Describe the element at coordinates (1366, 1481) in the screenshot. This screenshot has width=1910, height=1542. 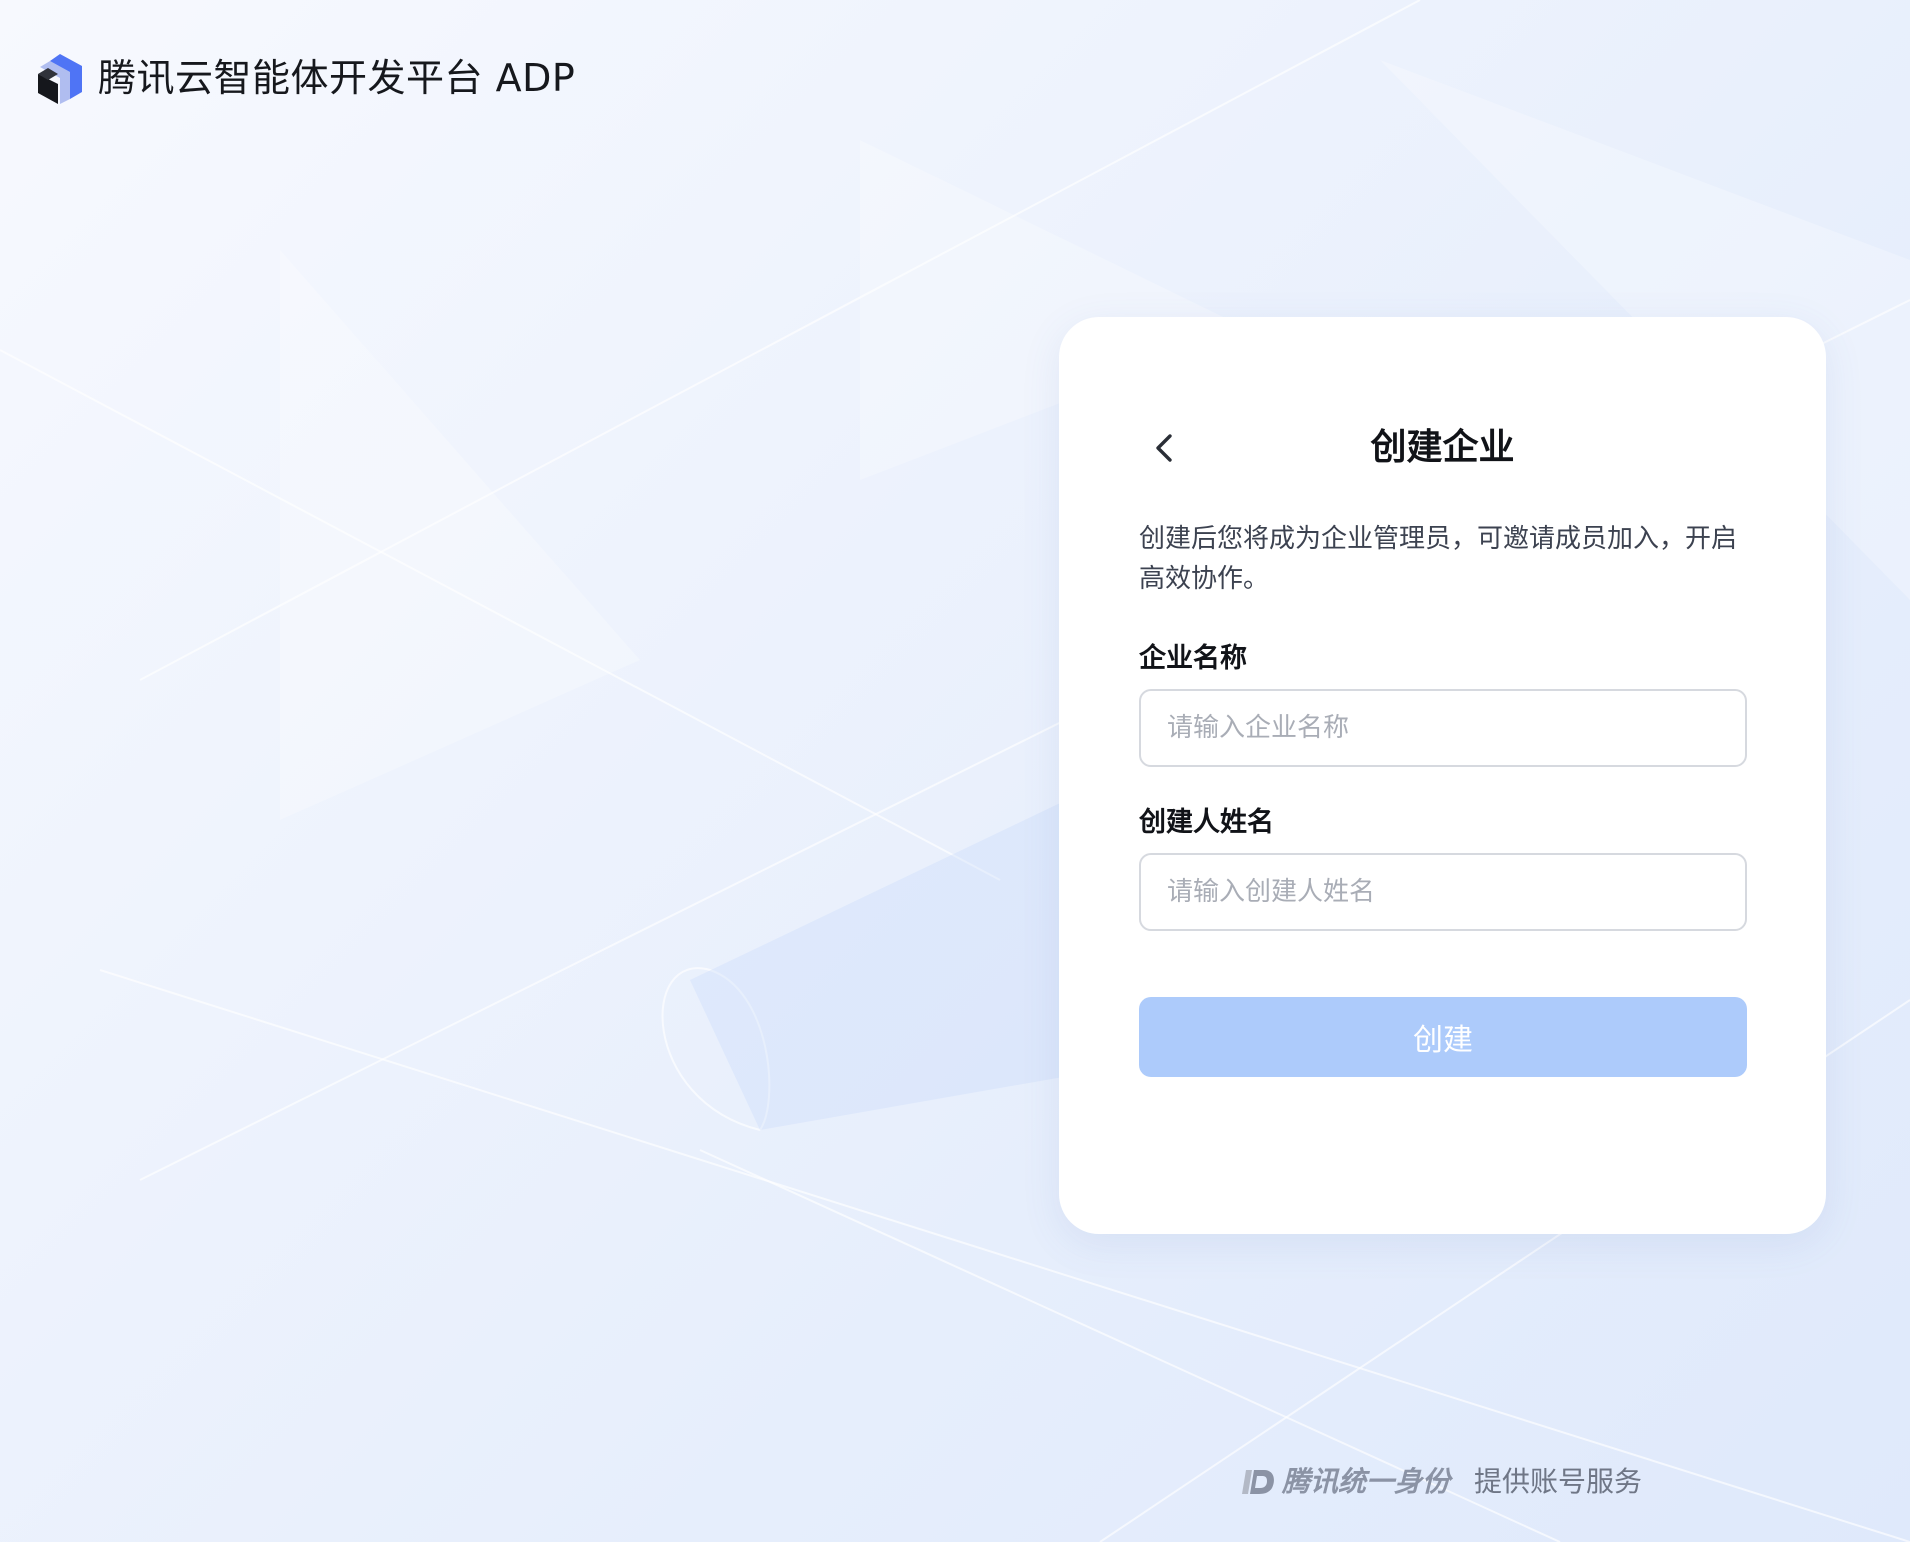
I see `footer-brand: 腾讯统一身份` at that location.